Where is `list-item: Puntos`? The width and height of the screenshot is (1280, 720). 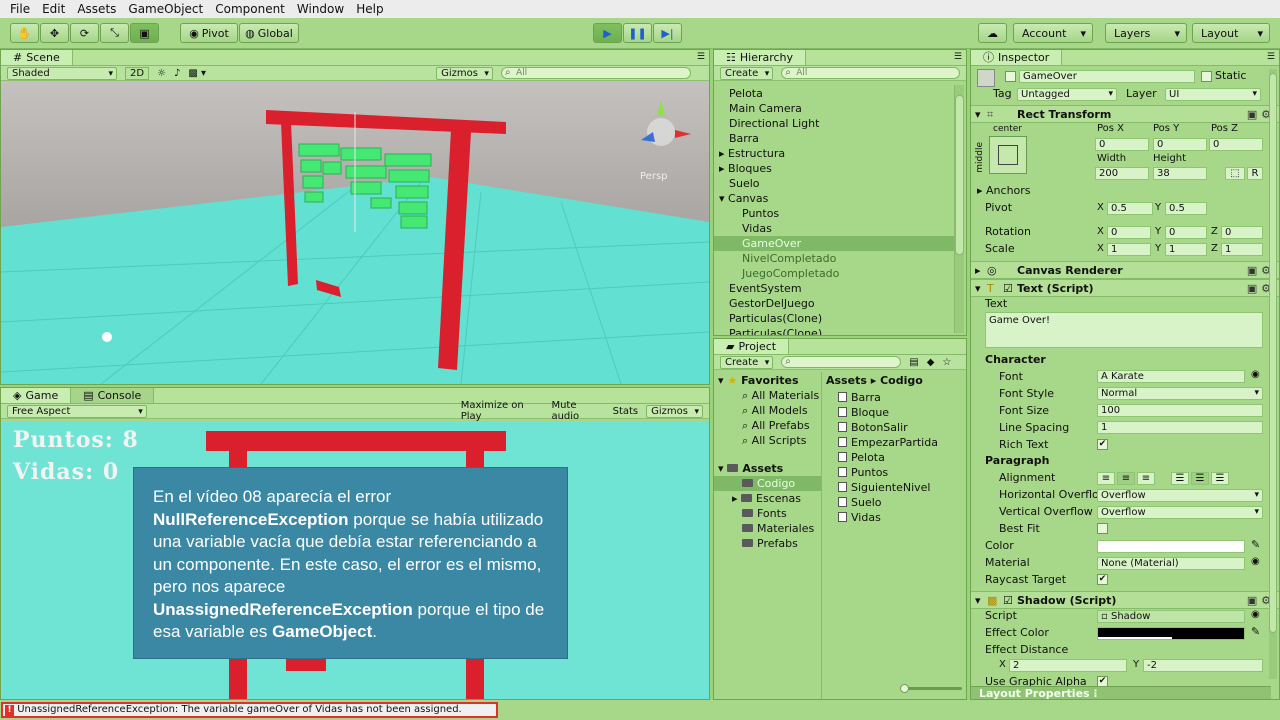 list-item: Puntos is located at coordinates (863, 472).